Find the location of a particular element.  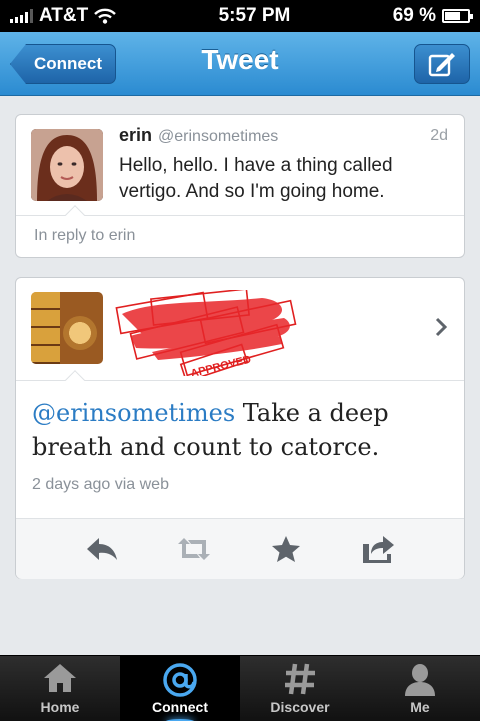

at-icon is located at coordinates (180, 680).